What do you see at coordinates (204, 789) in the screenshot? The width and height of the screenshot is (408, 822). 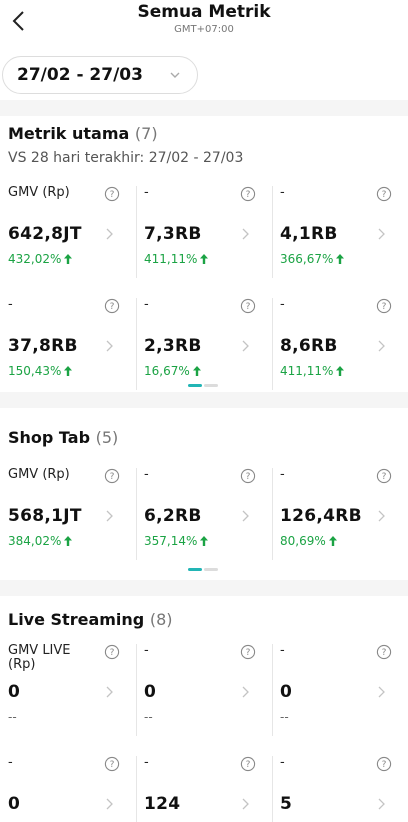 I see `metric-card: -?12480.89%` at bounding box center [204, 789].